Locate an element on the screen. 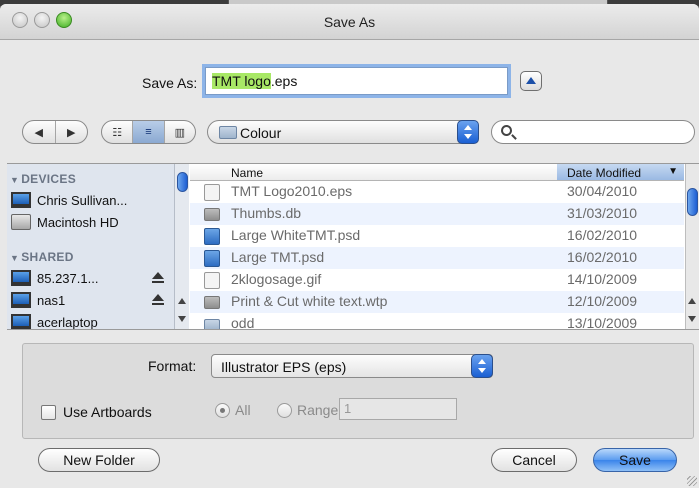 This screenshot has height=488, width=699. save-button: Save is located at coordinates (635, 460).